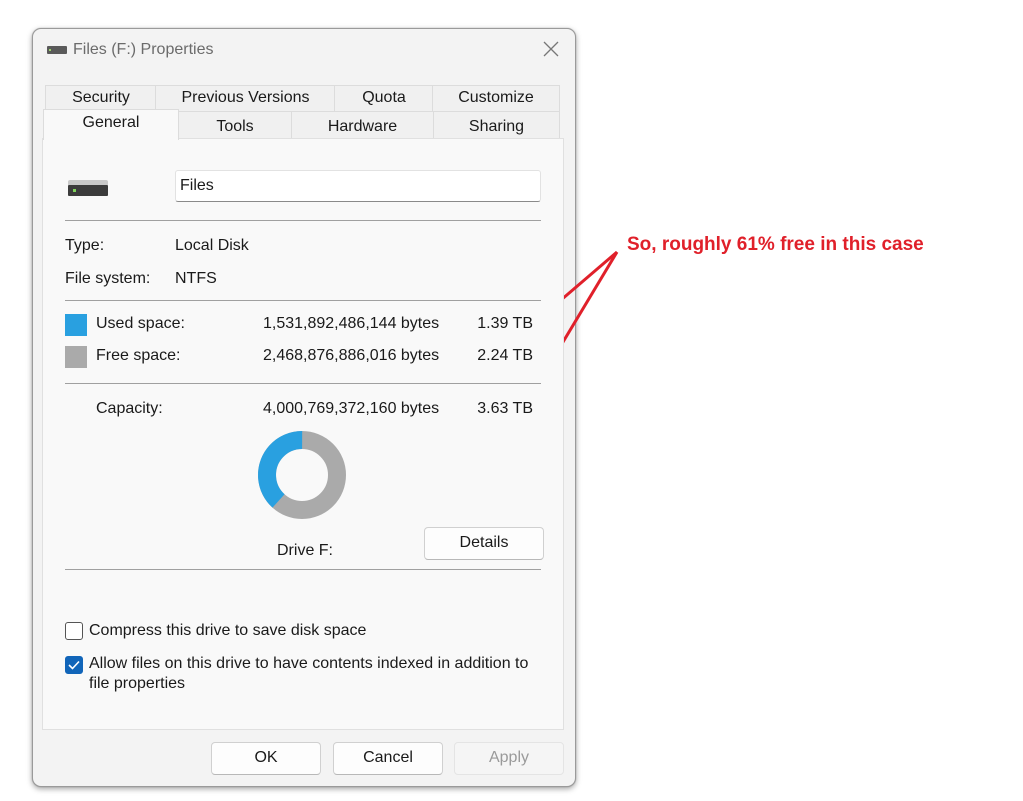 The image size is (1023, 801). Describe the element at coordinates (111, 124) in the screenshot. I see `tab-general: General` at that location.